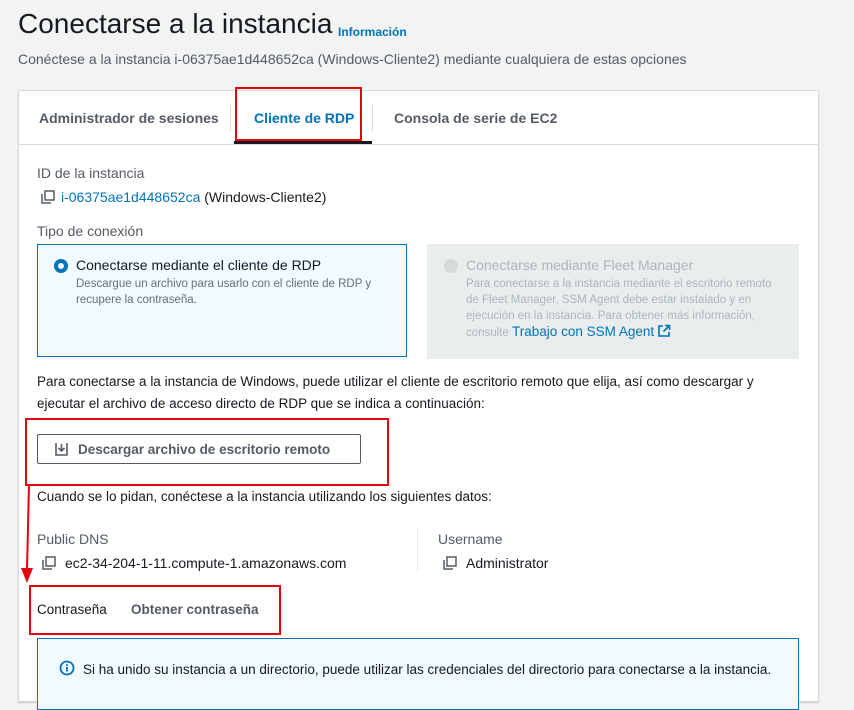  I want to click on instance-id-label: ID de la instancia, so click(91, 173).